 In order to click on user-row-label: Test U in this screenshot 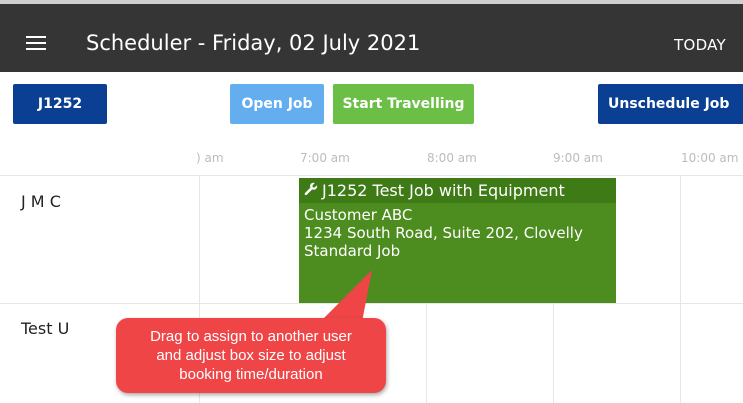, I will do `click(45, 328)`.